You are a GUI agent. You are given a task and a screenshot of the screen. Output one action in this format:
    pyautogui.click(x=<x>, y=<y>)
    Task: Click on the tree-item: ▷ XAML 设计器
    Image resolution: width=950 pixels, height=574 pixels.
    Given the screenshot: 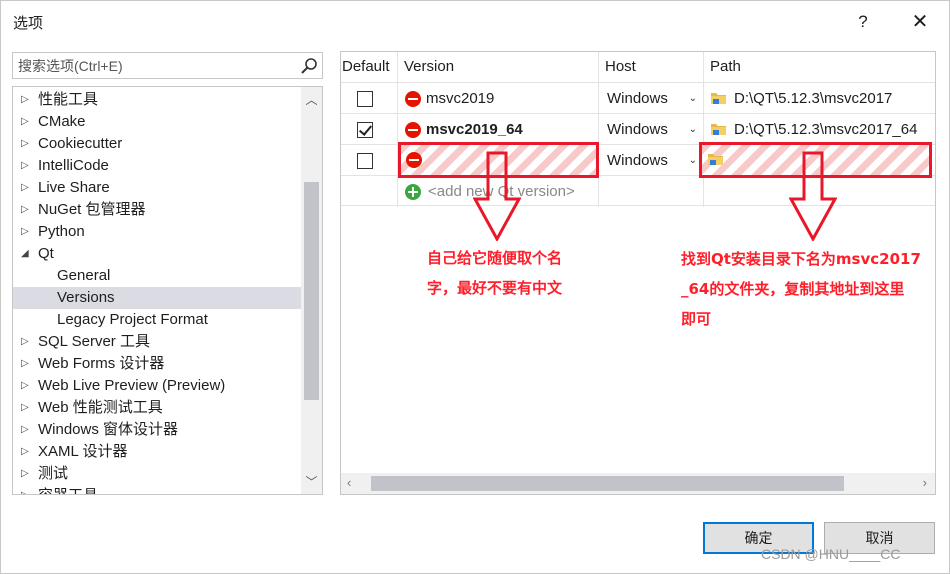 What is the action you would take?
    pyautogui.click(x=157, y=452)
    